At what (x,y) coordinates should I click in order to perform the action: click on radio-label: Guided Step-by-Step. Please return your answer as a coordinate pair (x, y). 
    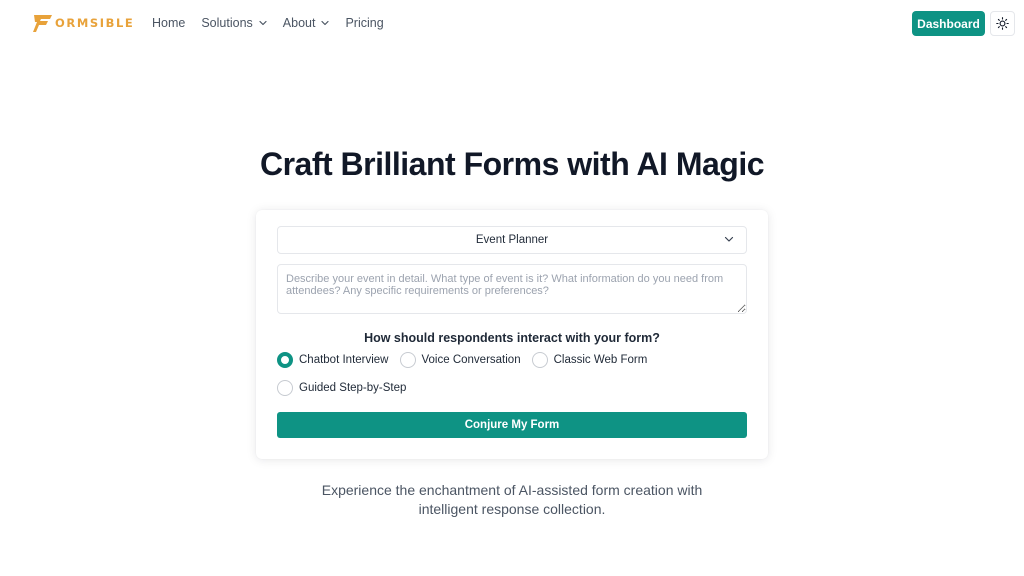
    Looking at the image, I should click on (353, 388).